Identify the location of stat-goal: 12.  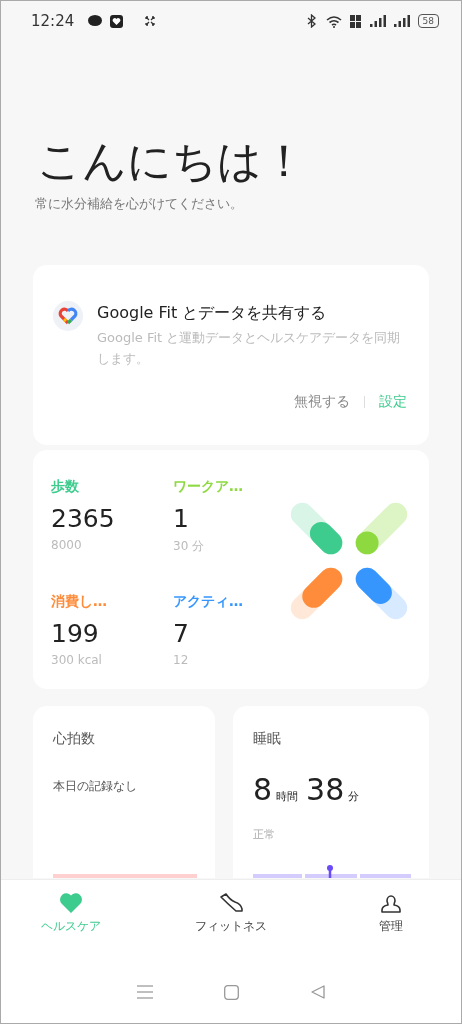
(181, 660).